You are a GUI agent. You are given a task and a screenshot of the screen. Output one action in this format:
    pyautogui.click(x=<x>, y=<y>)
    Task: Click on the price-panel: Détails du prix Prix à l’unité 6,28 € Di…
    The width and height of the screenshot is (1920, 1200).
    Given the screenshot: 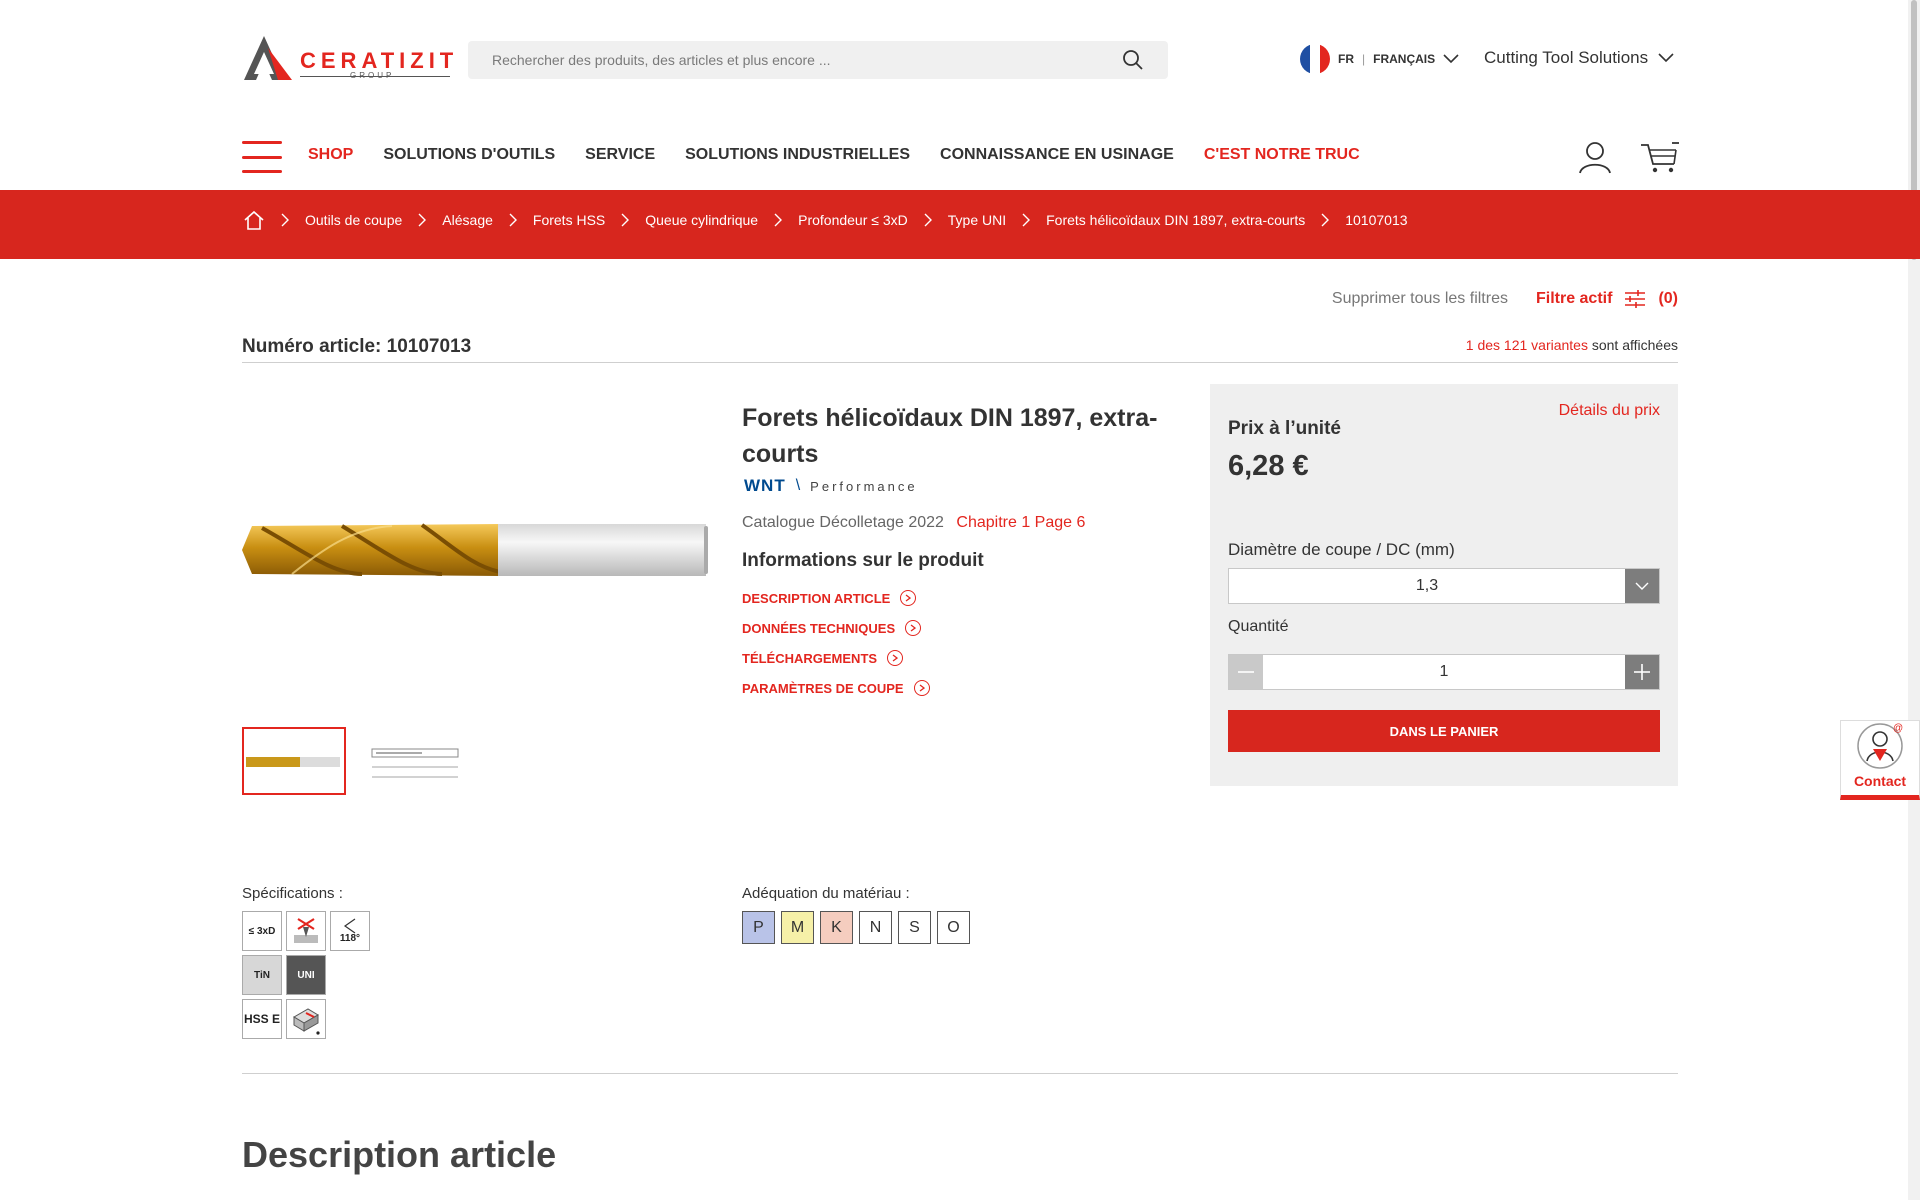 What is the action you would take?
    pyautogui.click(x=1444, y=585)
    